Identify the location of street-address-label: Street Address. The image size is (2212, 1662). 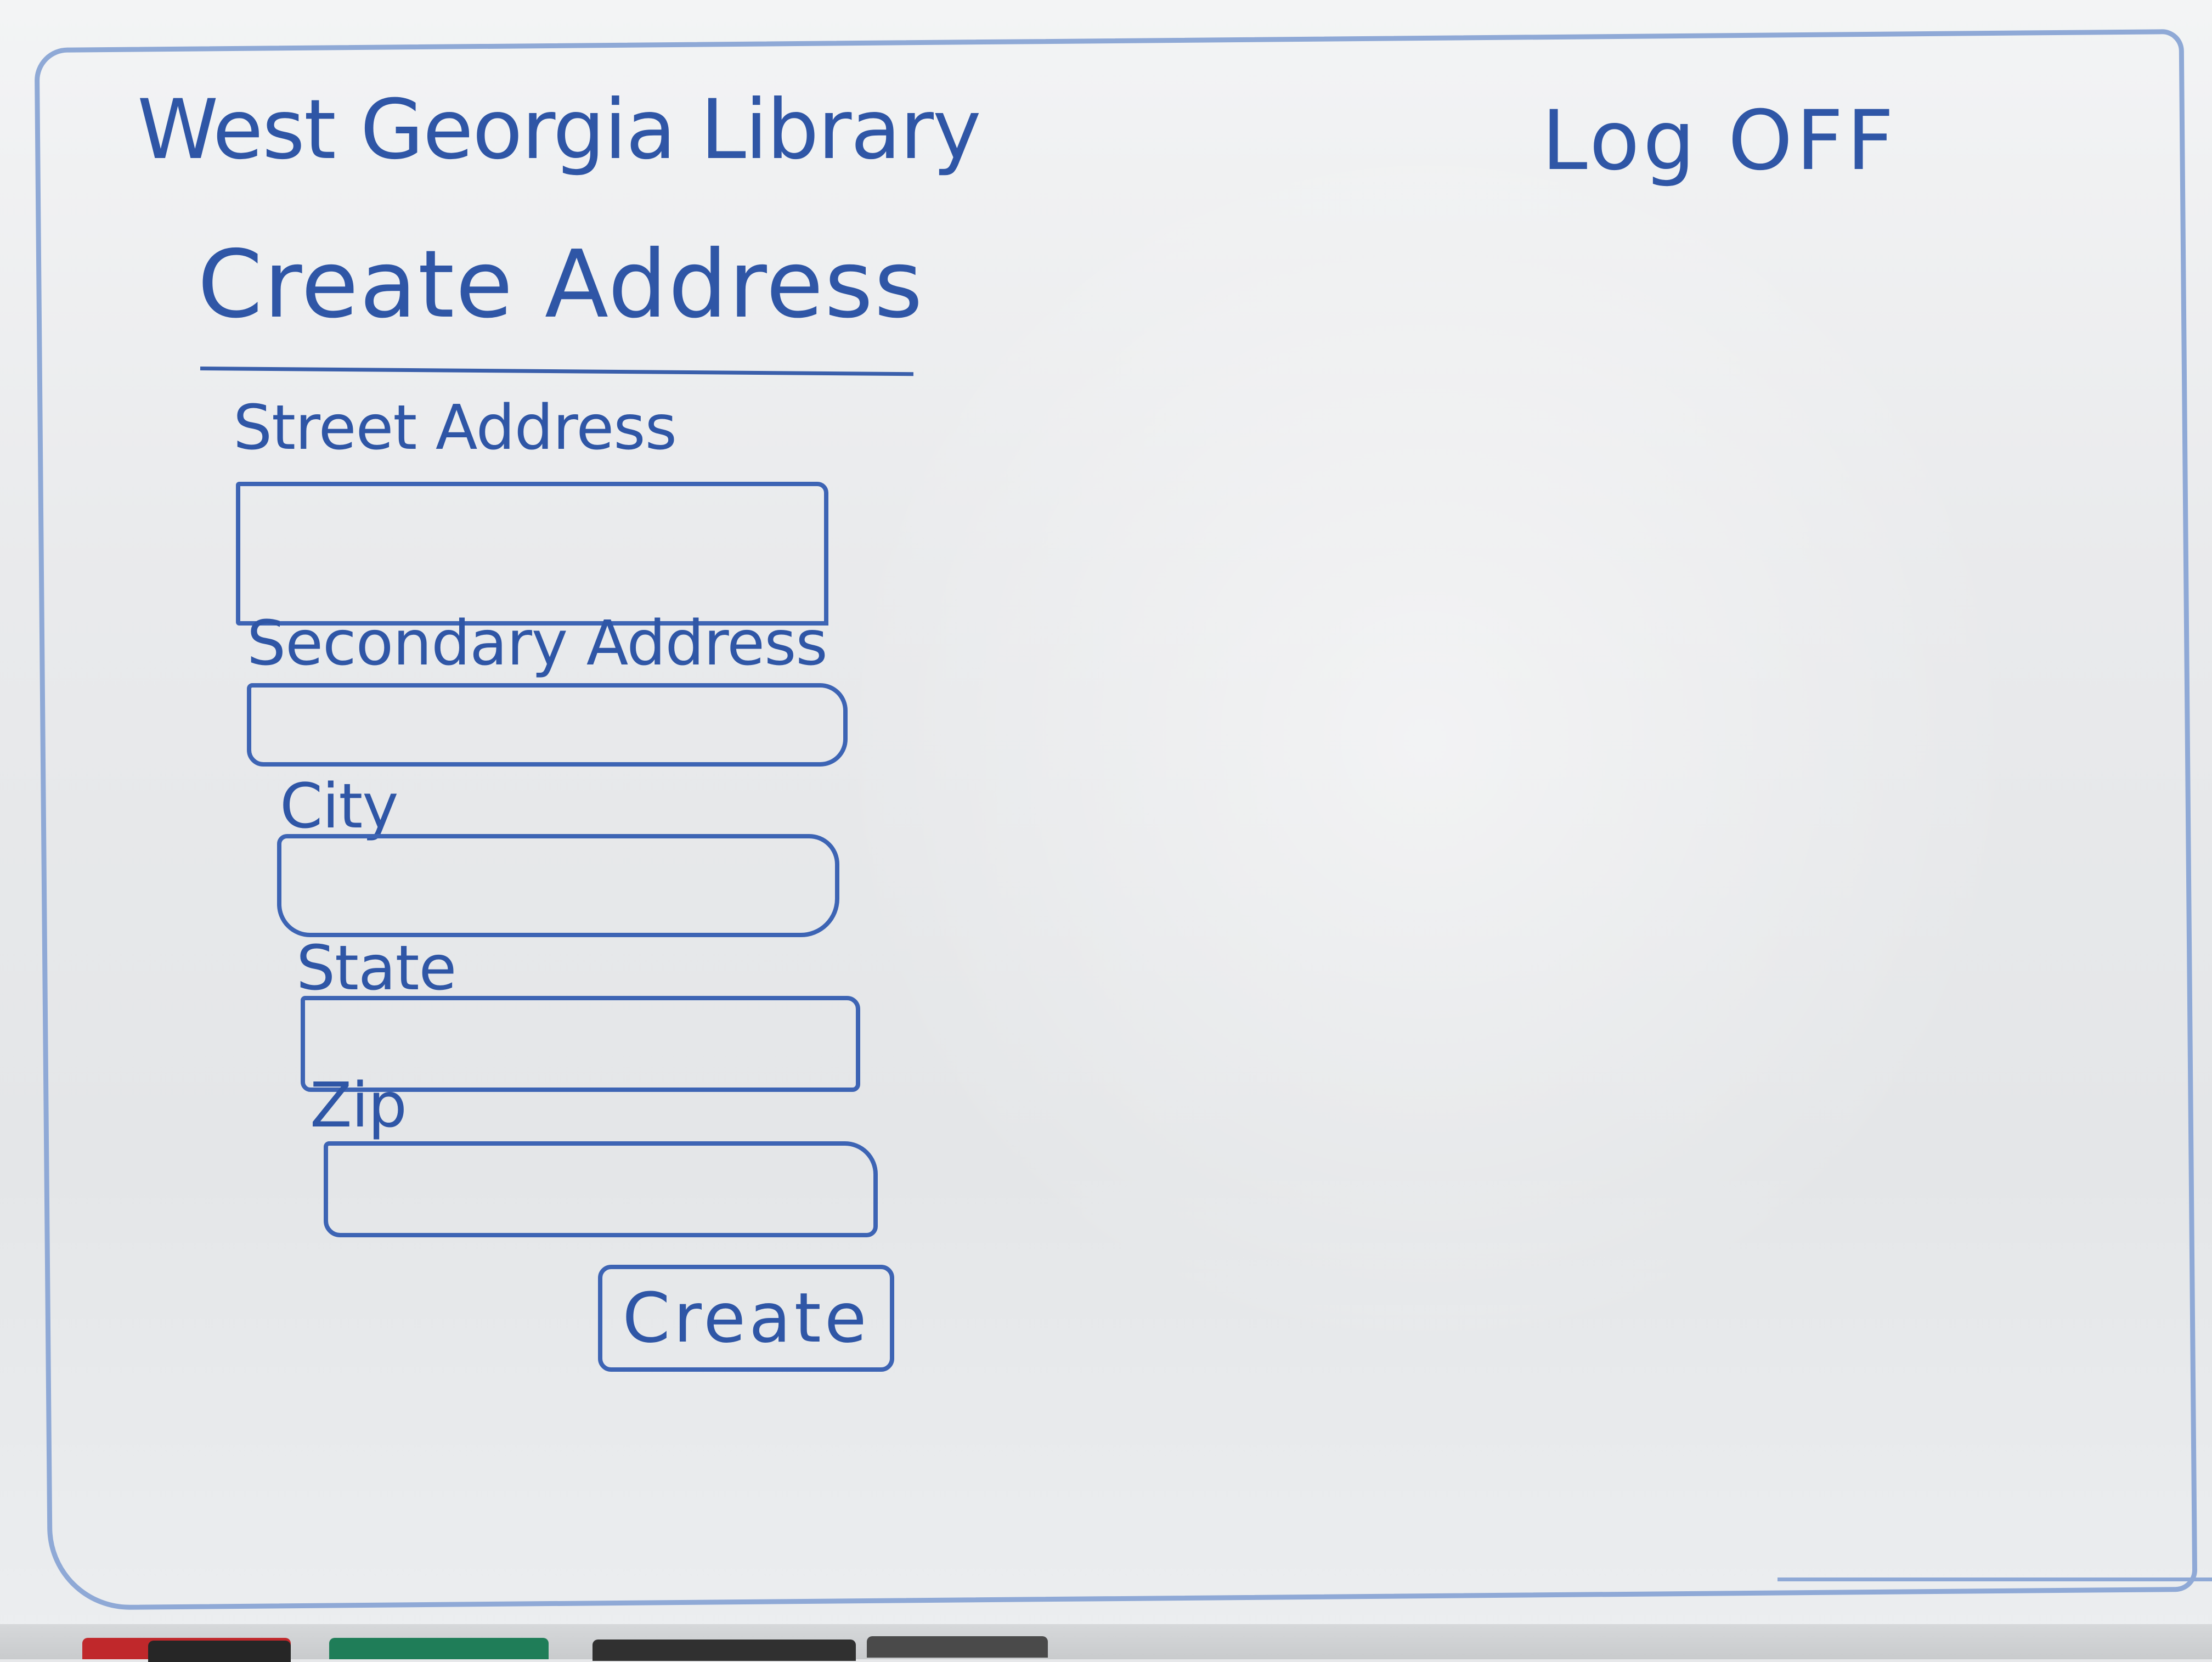
(455, 428).